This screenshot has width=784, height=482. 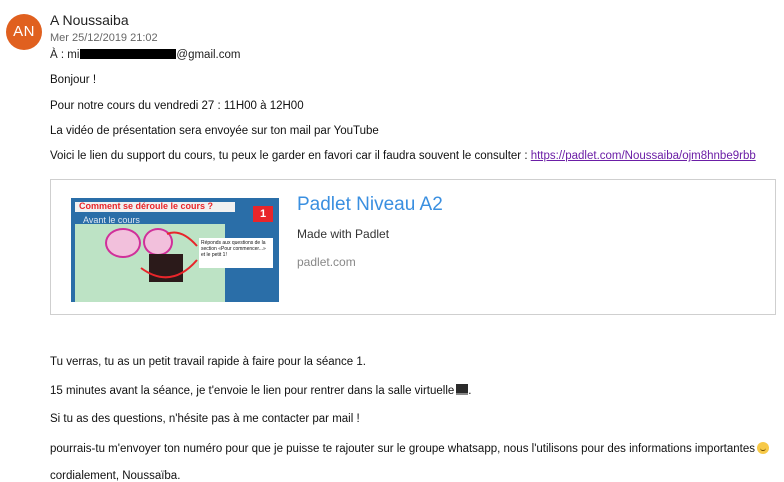 I want to click on preview-description: Made with Padlet, so click(x=343, y=234).